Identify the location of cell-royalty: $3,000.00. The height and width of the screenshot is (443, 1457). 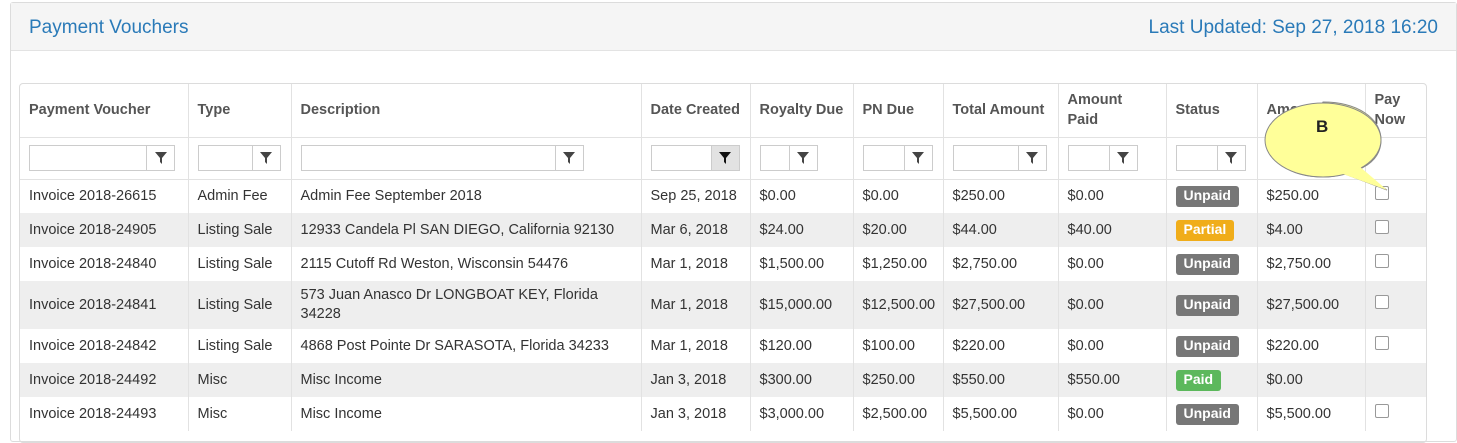
(802, 414).